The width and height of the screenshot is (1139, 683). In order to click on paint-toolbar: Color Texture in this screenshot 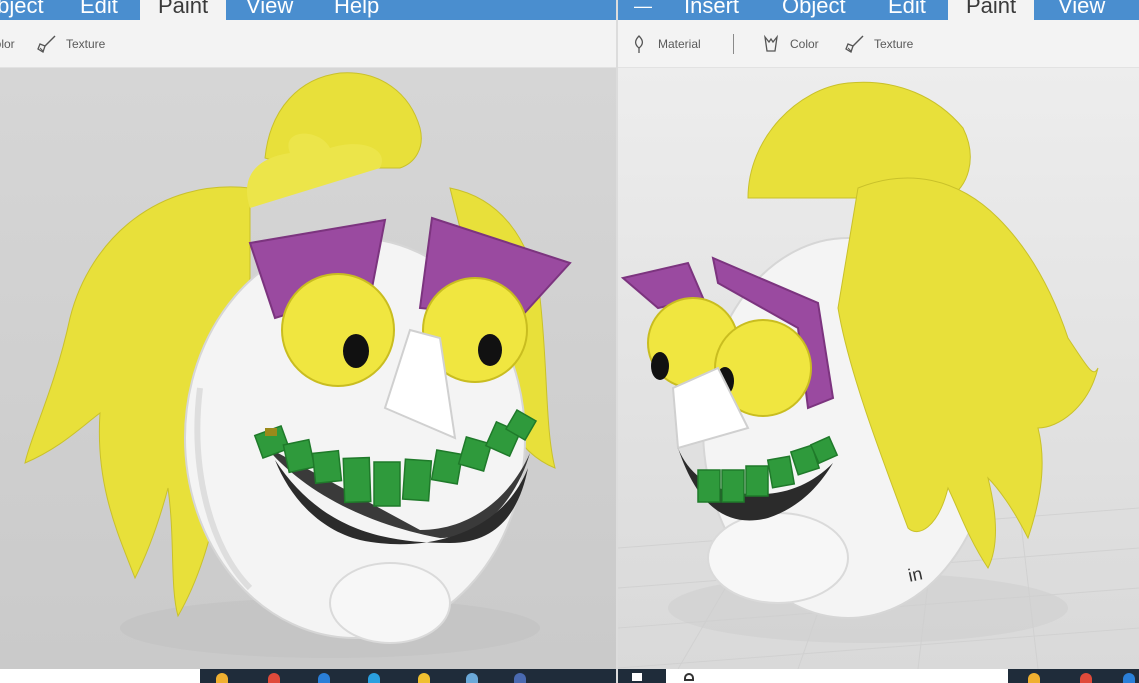, I will do `click(308, 44)`.